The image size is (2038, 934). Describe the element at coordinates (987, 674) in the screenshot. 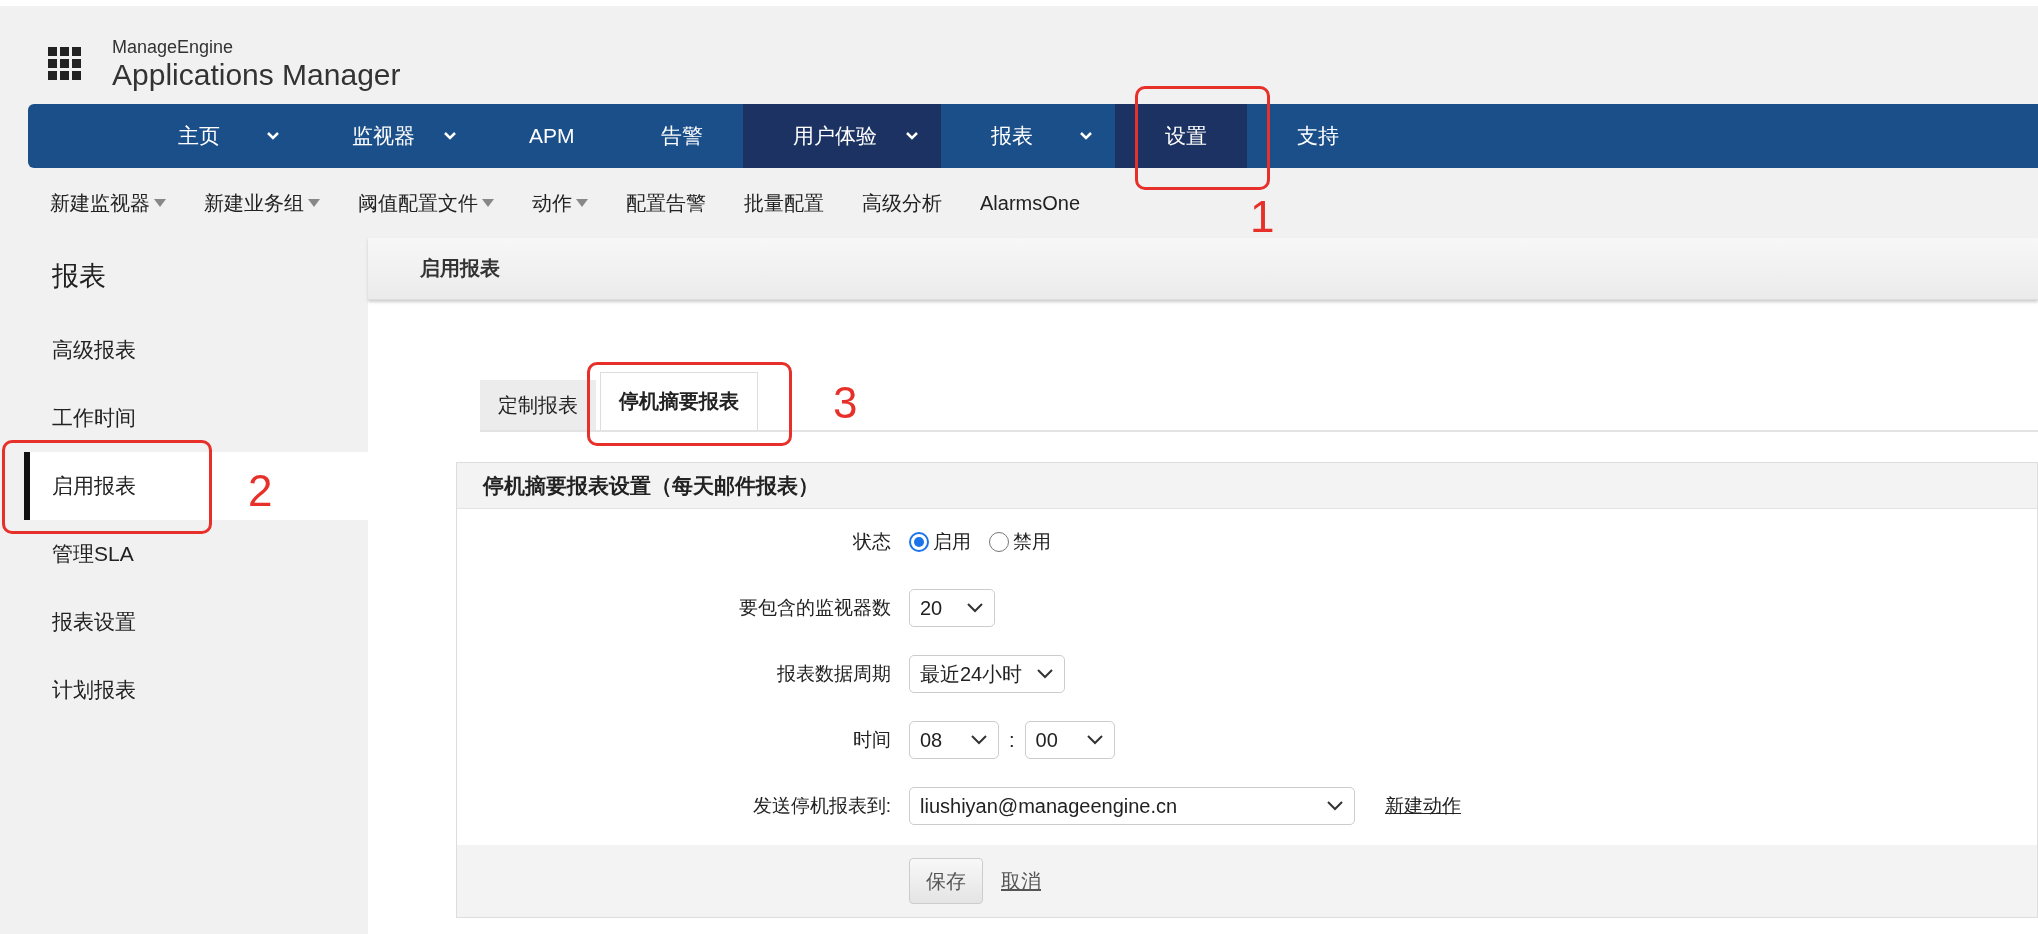

I see `dropdown: 最近24小时` at that location.